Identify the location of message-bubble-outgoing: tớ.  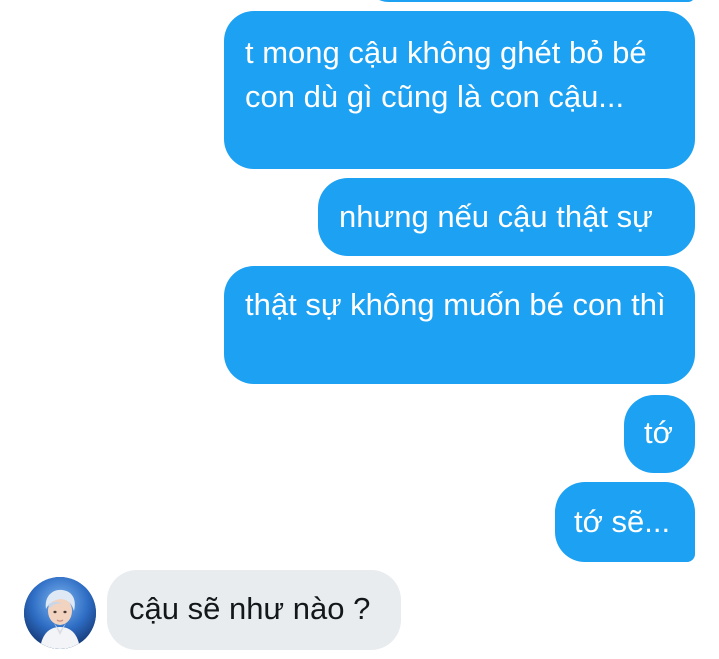
(659, 434).